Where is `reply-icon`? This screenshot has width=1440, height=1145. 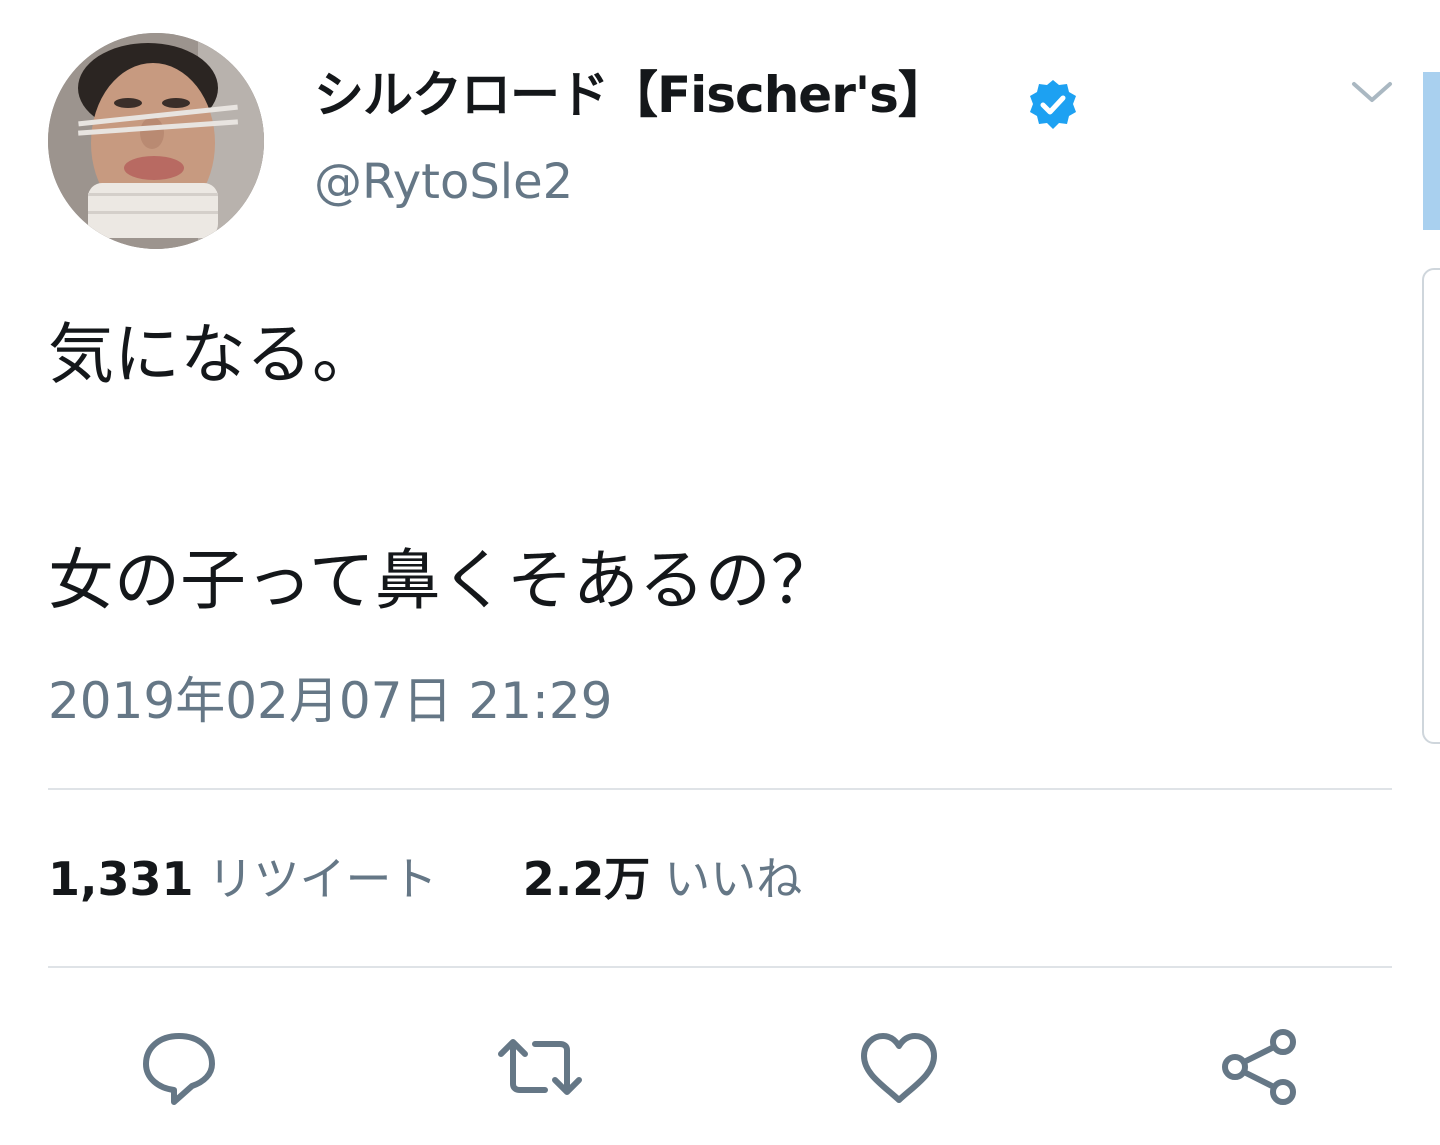
reply-icon is located at coordinates (179, 1069).